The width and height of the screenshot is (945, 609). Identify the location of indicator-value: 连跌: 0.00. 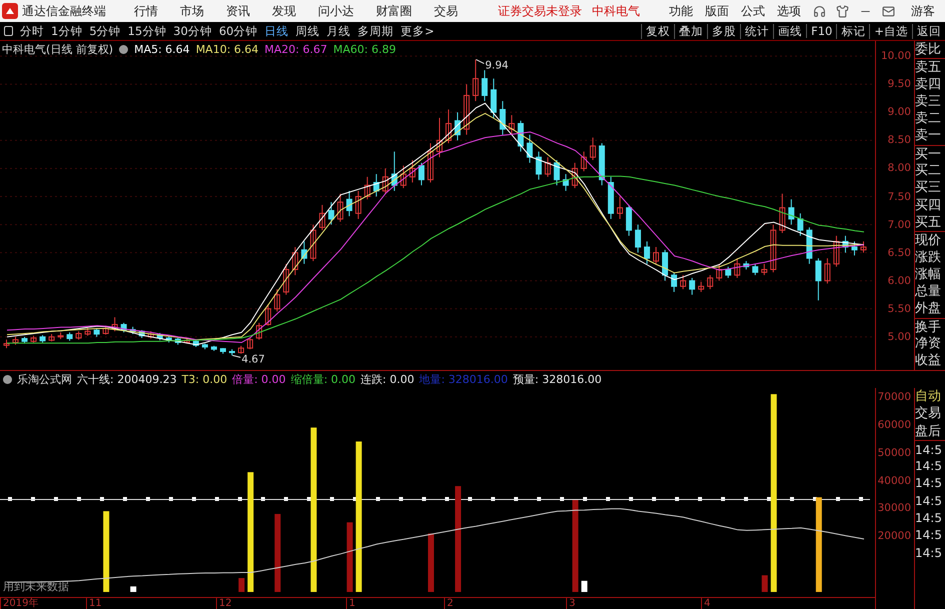
(387, 379).